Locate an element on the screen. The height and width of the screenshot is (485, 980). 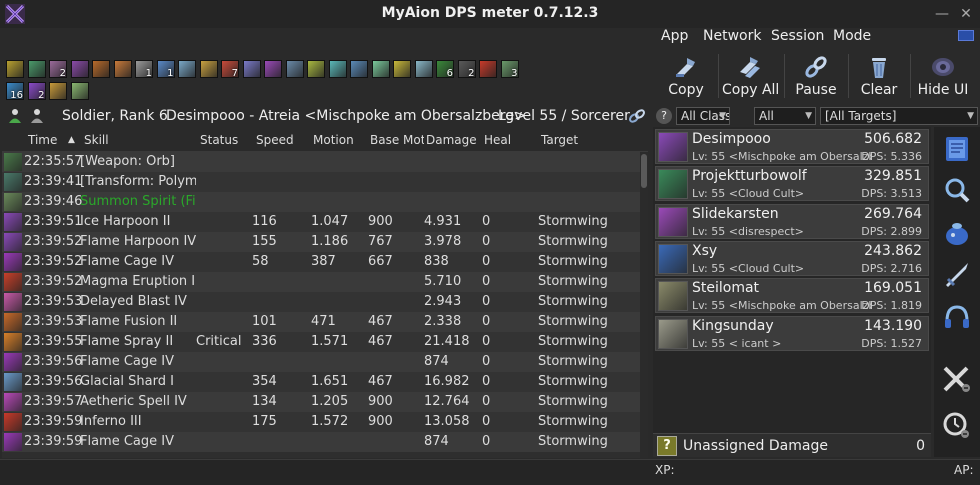
clear-button: Clear is located at coordinates (879, 76).